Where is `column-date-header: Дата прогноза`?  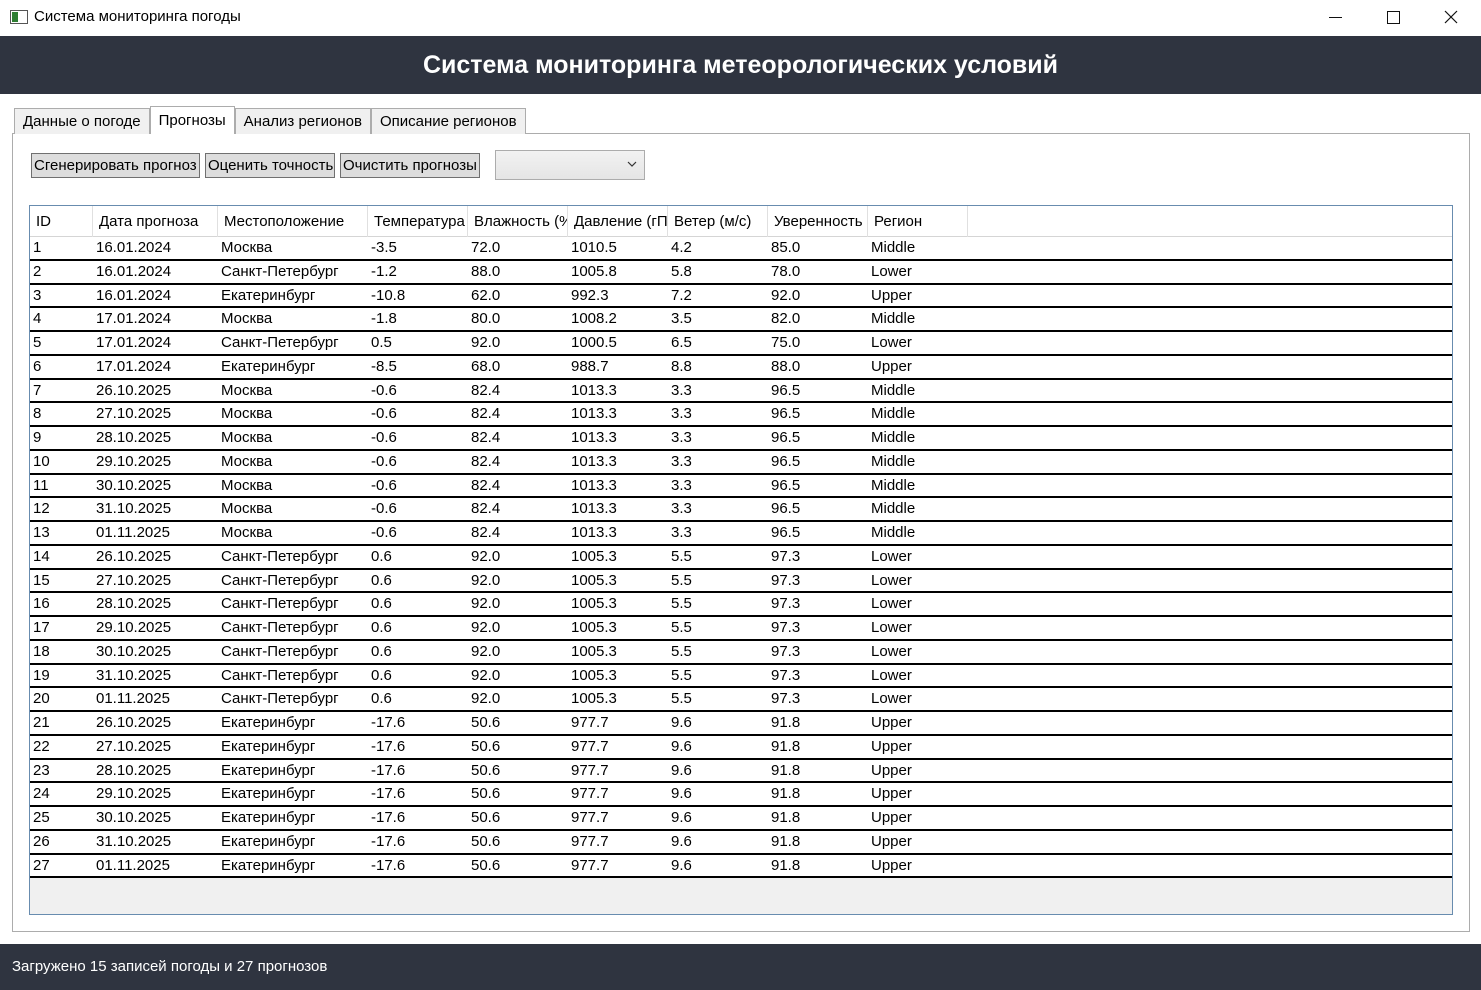 column-date-header: Дата прогноза is located at coordinates (155, 221).